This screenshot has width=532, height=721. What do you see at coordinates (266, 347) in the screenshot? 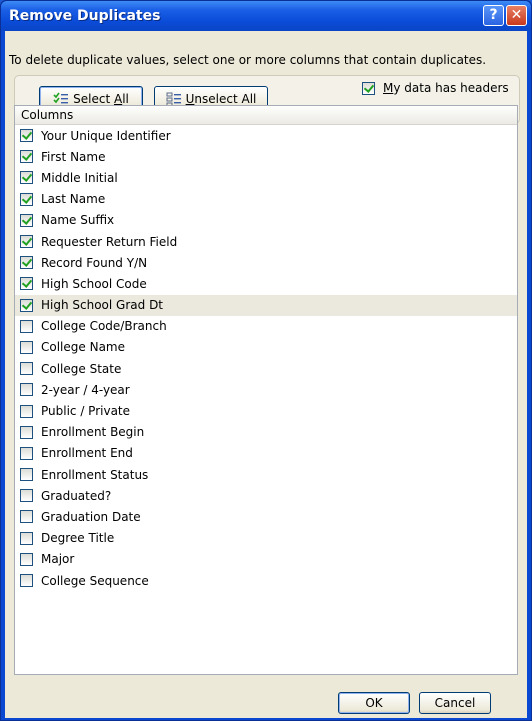
I see `column-row: College Name` at bounding box center [266, 347].